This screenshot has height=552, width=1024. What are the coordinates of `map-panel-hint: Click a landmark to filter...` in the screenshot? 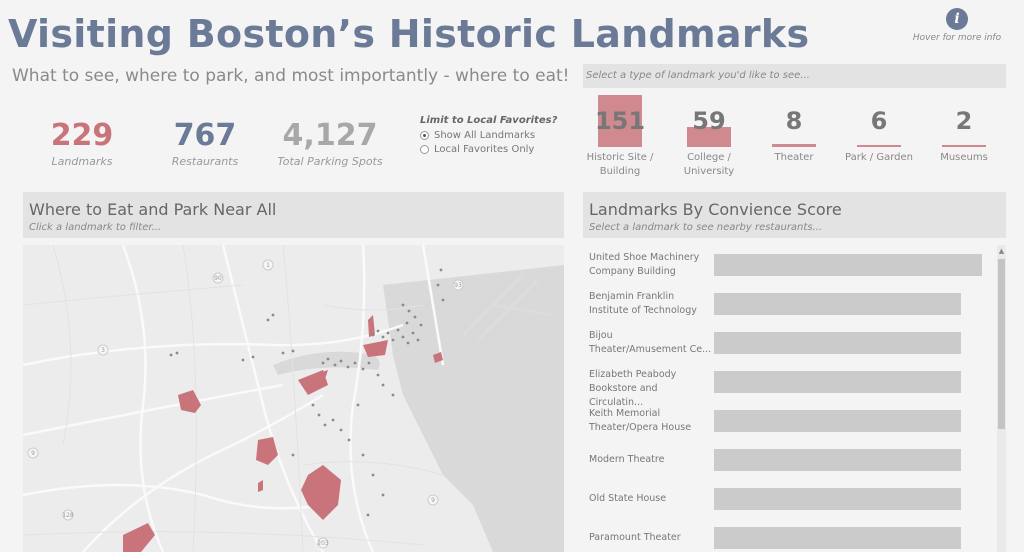 It's located at (95, 227).